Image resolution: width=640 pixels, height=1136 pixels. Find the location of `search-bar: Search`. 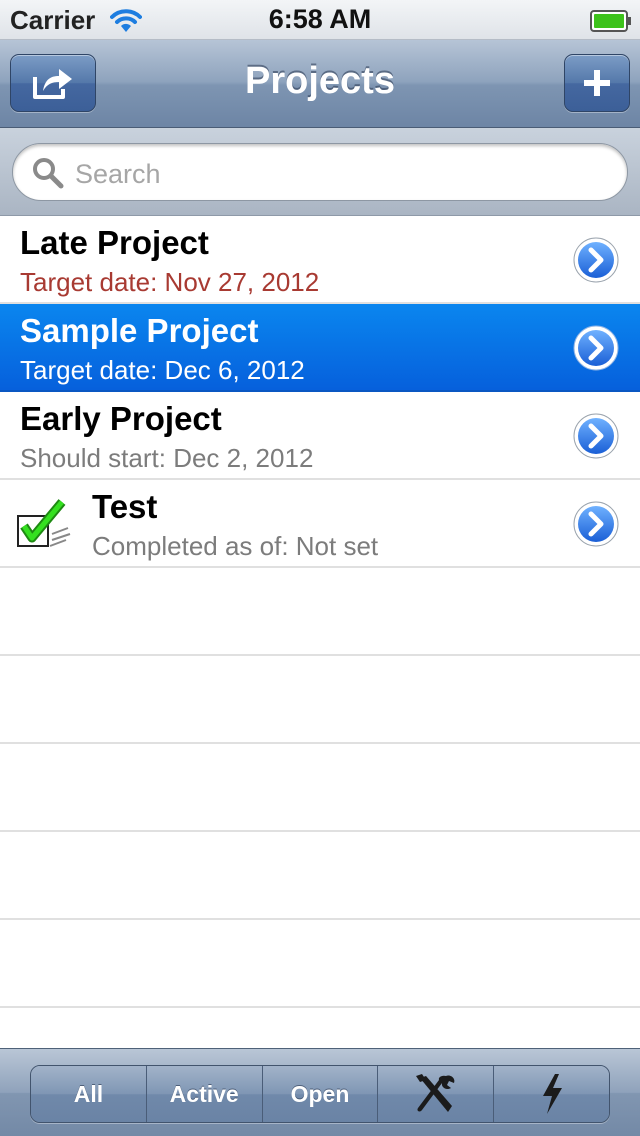

search-bar: Search is located at coordinates (320, 172).